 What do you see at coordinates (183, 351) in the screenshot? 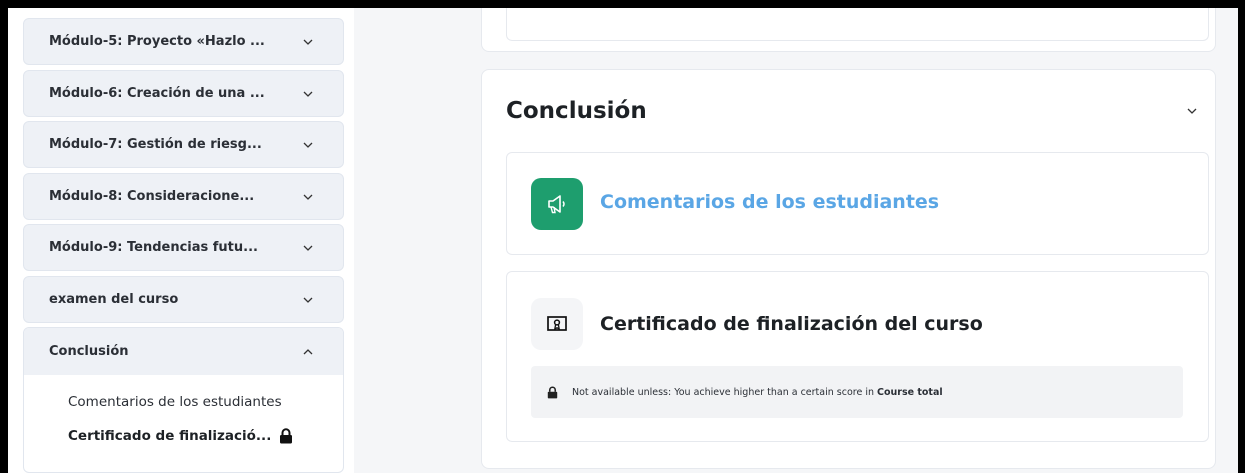
I see `sidebar-conclusion-header: Conclusión` at bounding box center [183, 351].